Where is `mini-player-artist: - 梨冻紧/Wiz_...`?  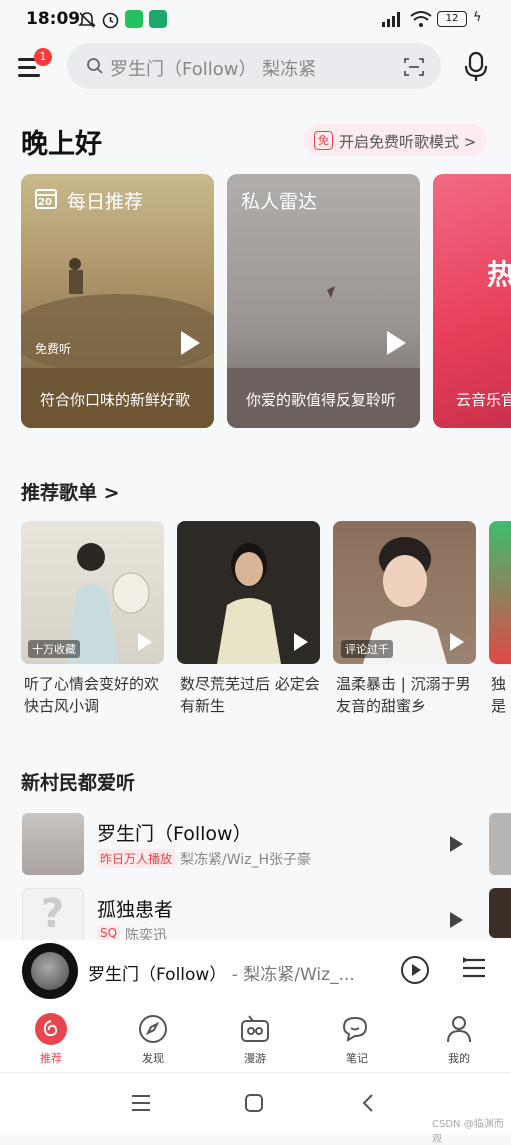
mini-player-artist: - 梨冻紧/Wiz_... is located at coordinates (290, 975).